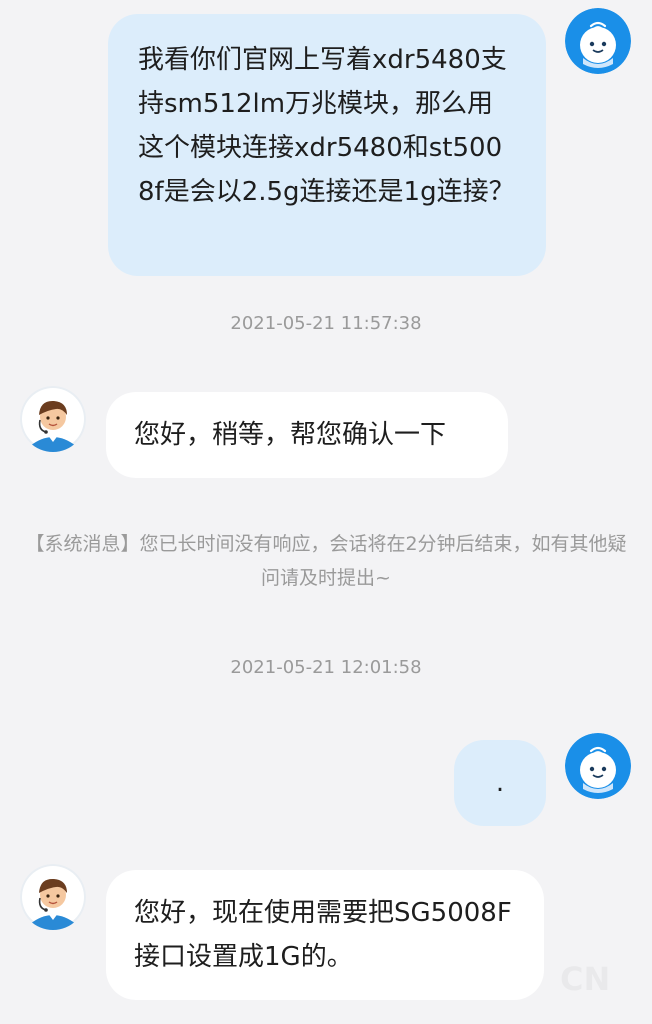 The height and width of the screenshot is (1024, 652). What do you see at coordinates (585, 979) in the screenshot?
I see `watermark: CN` at bounding box center [585, 979].